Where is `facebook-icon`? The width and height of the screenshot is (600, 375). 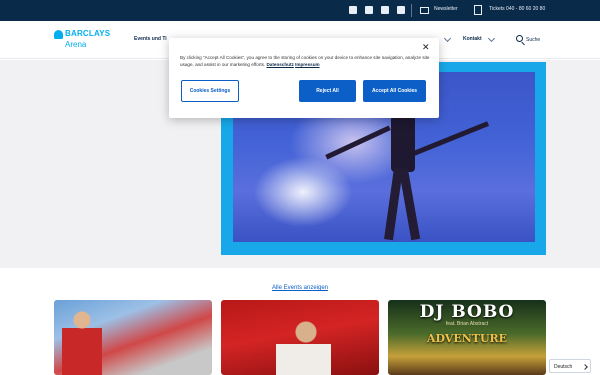 facebook-icon is located at coordinates (353, 10).